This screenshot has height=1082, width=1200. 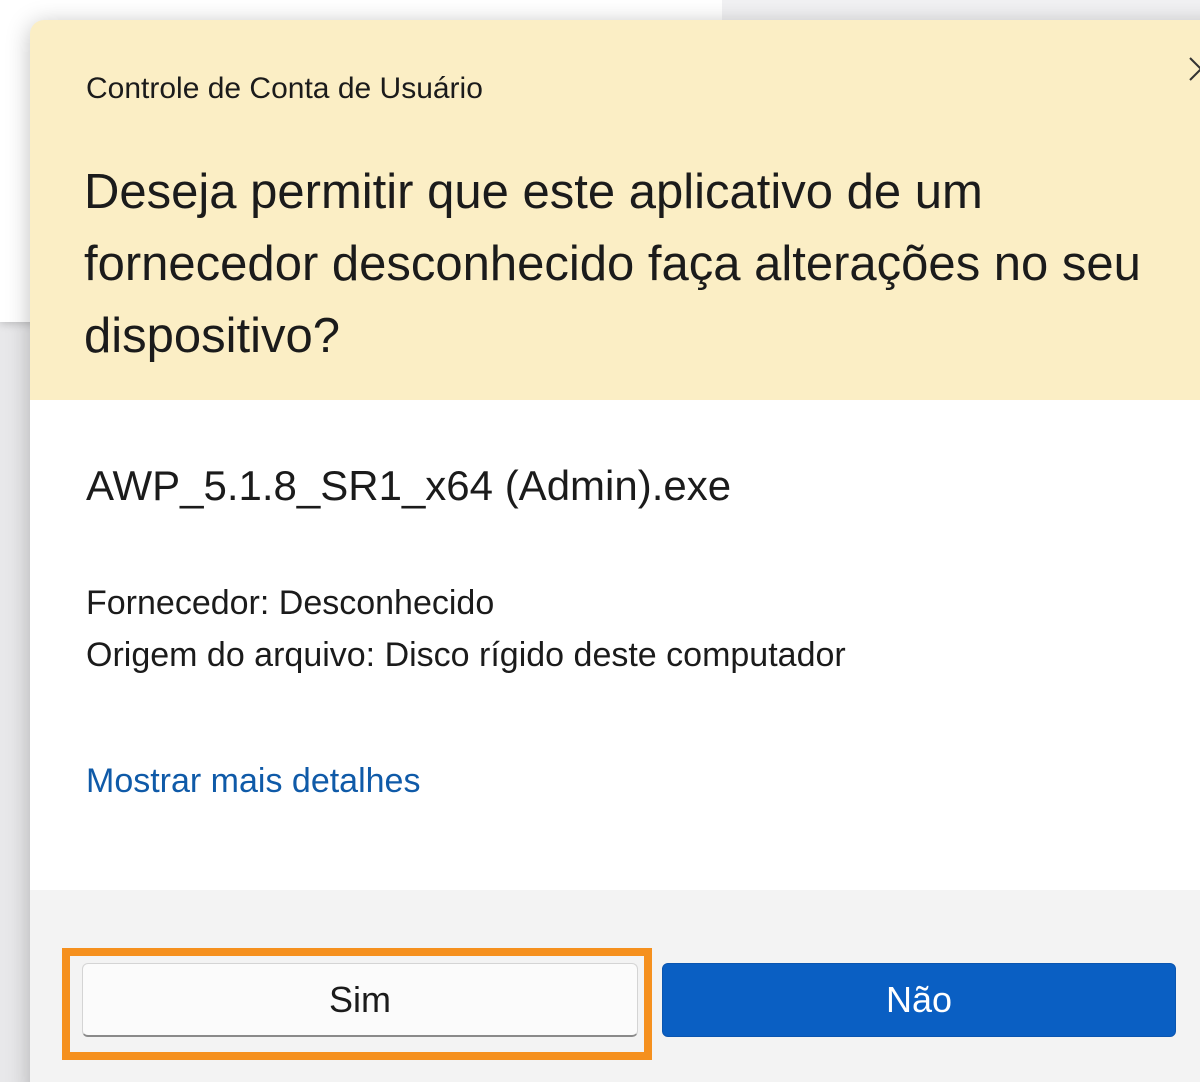 I want to click on close-icon, so click(x=1193, y=69).